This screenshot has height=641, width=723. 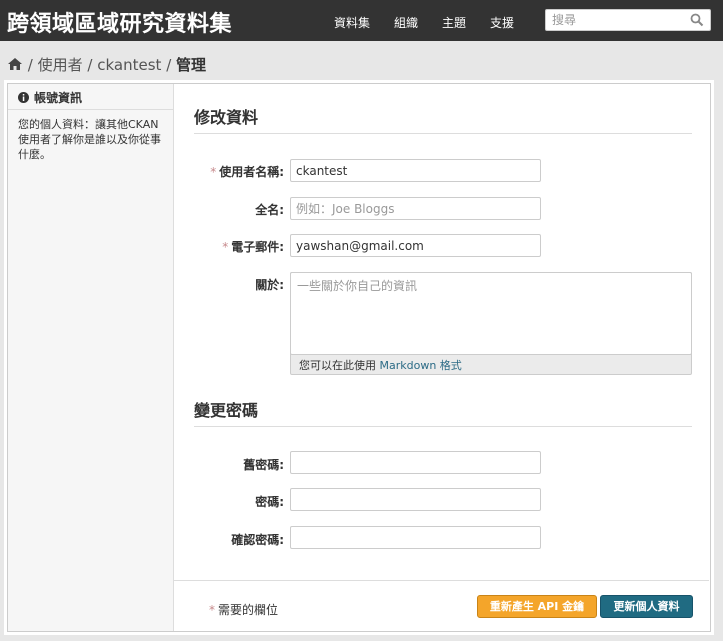 I want to click on markdown-link: Markdown 格式, so click(x=421, y=365).